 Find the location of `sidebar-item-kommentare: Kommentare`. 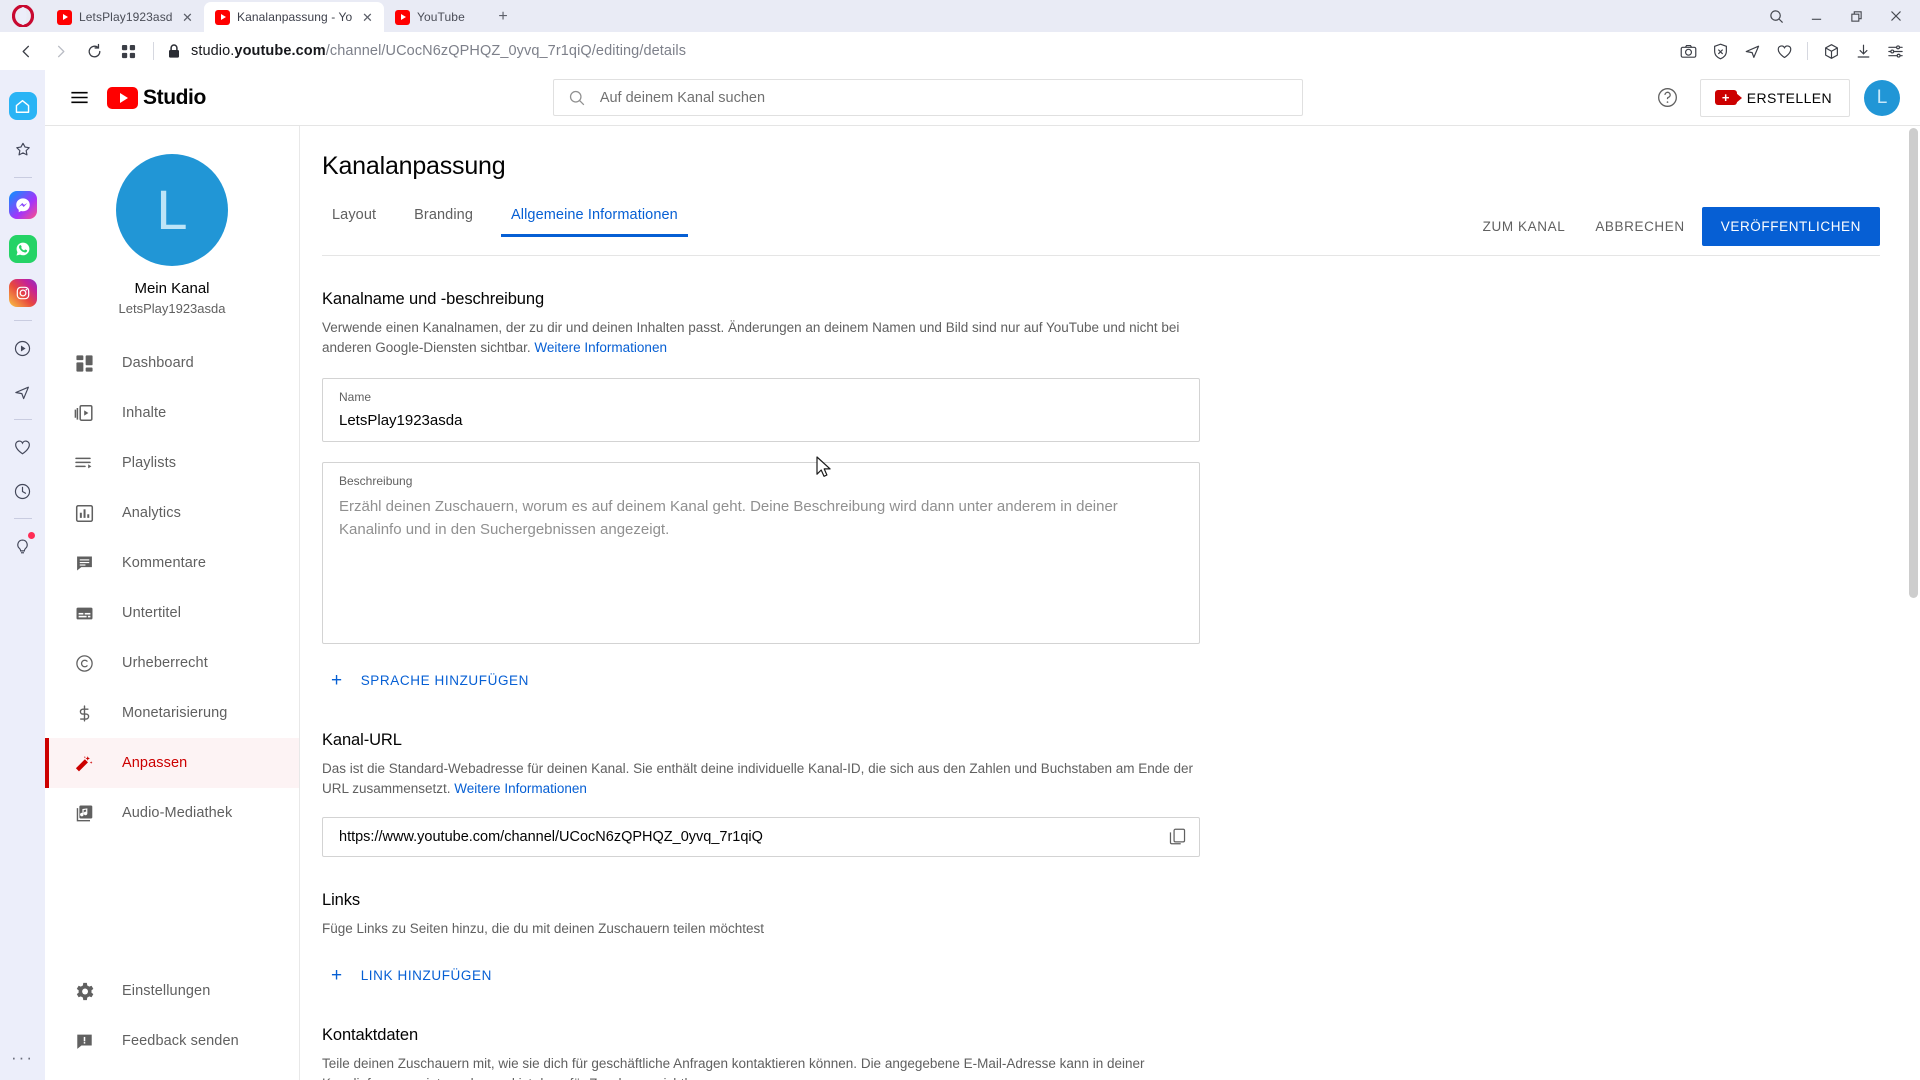

sidebar-item-kommentare: Kommentare is located at coordinates (172, 563).